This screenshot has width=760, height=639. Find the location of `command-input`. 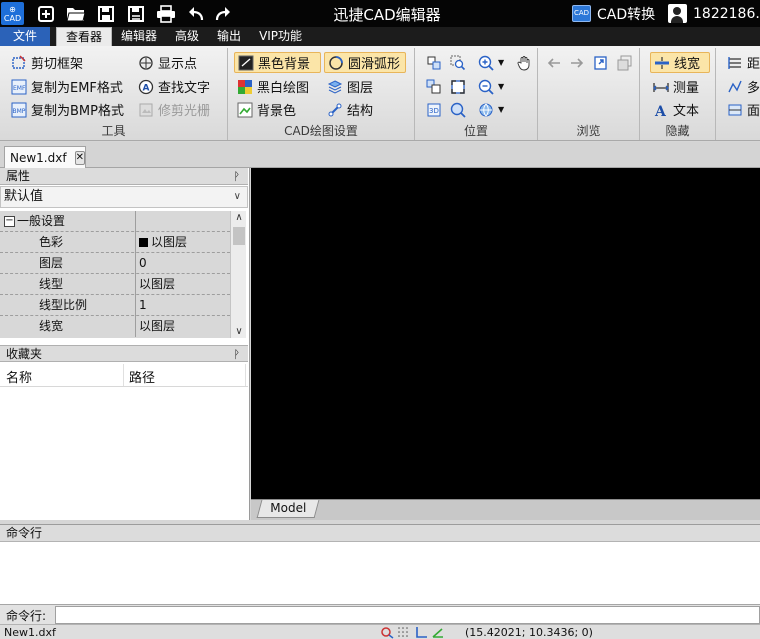

command-input is located at coordinates (407, 615).